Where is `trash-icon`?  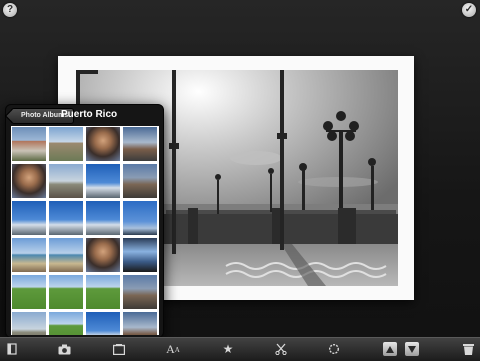 trash-icon is located at coordinates (468, 349).